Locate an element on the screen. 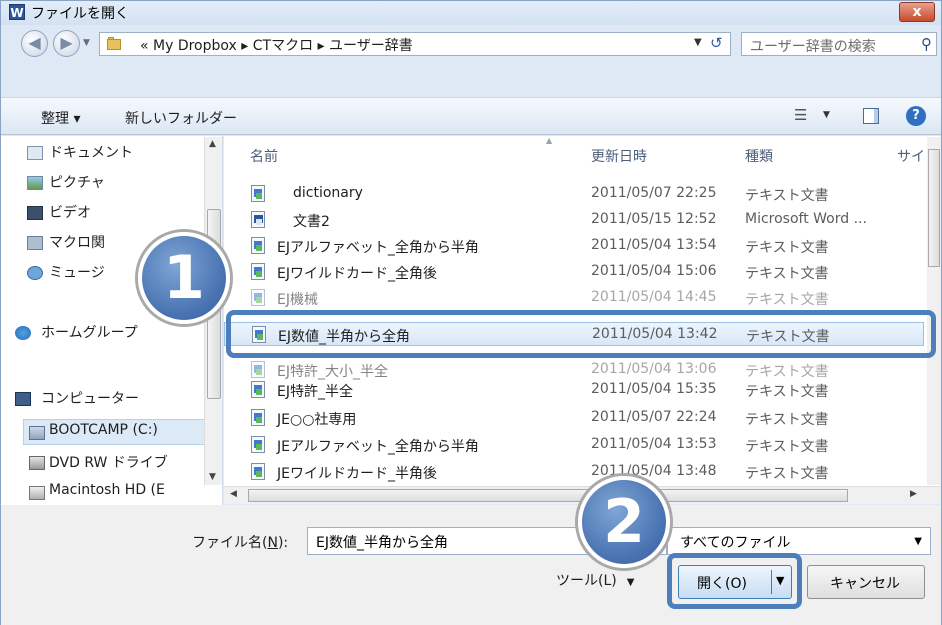 This screenshot has width=942, height=625. scroll-up-icon: ▲ is located at coordinates (212, 144).